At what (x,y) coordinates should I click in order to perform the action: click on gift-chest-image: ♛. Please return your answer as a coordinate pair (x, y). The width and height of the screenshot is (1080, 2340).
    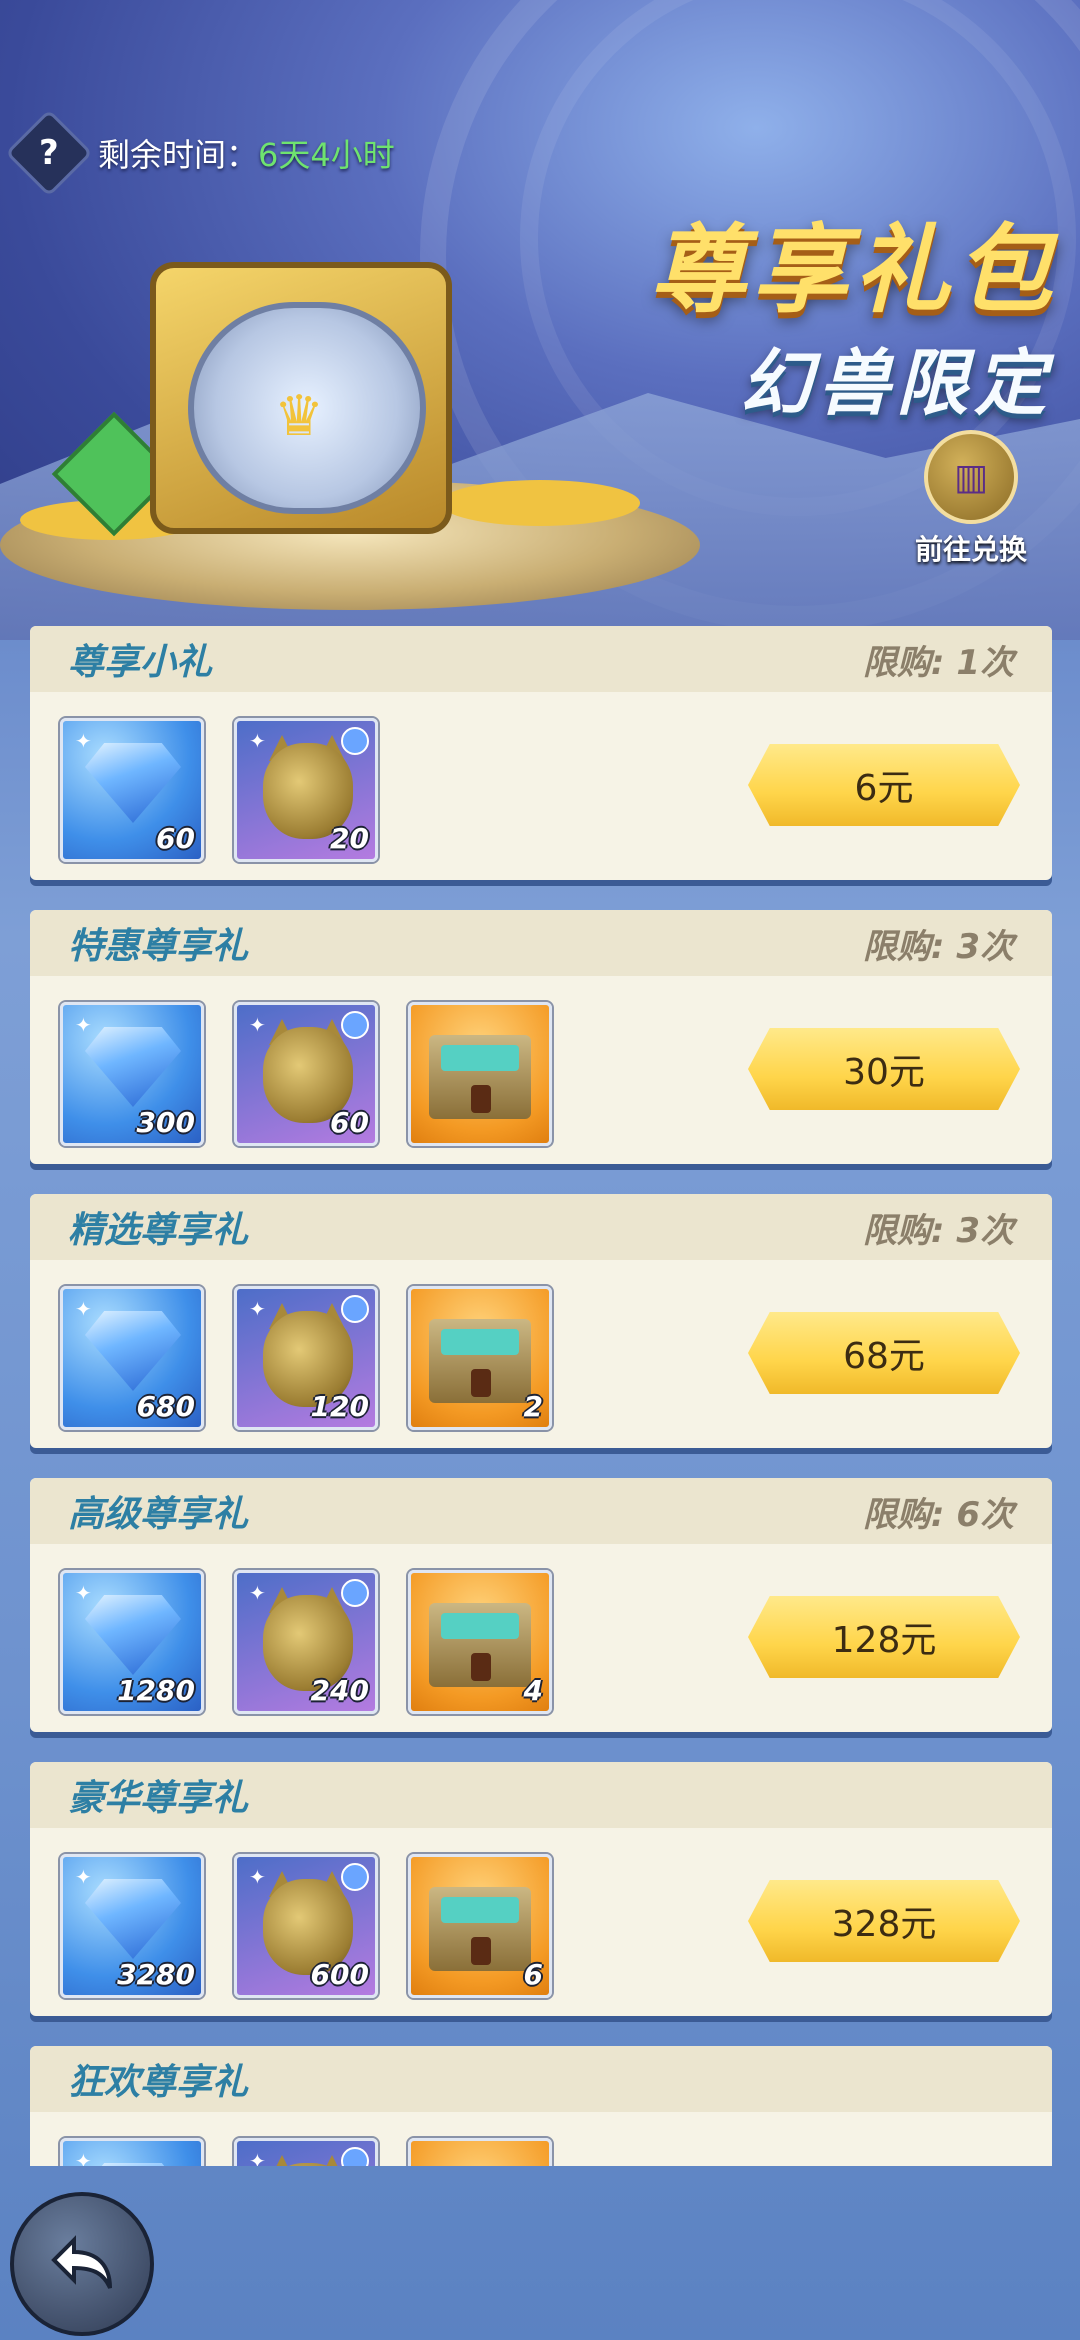
    Looking at the image, I should click on (301, 398).